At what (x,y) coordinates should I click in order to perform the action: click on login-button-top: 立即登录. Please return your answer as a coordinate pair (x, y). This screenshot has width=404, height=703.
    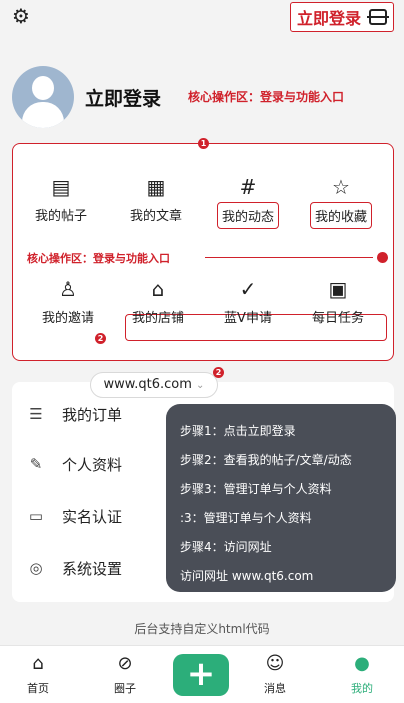
    Looking at the image, I should click on (341, 17).